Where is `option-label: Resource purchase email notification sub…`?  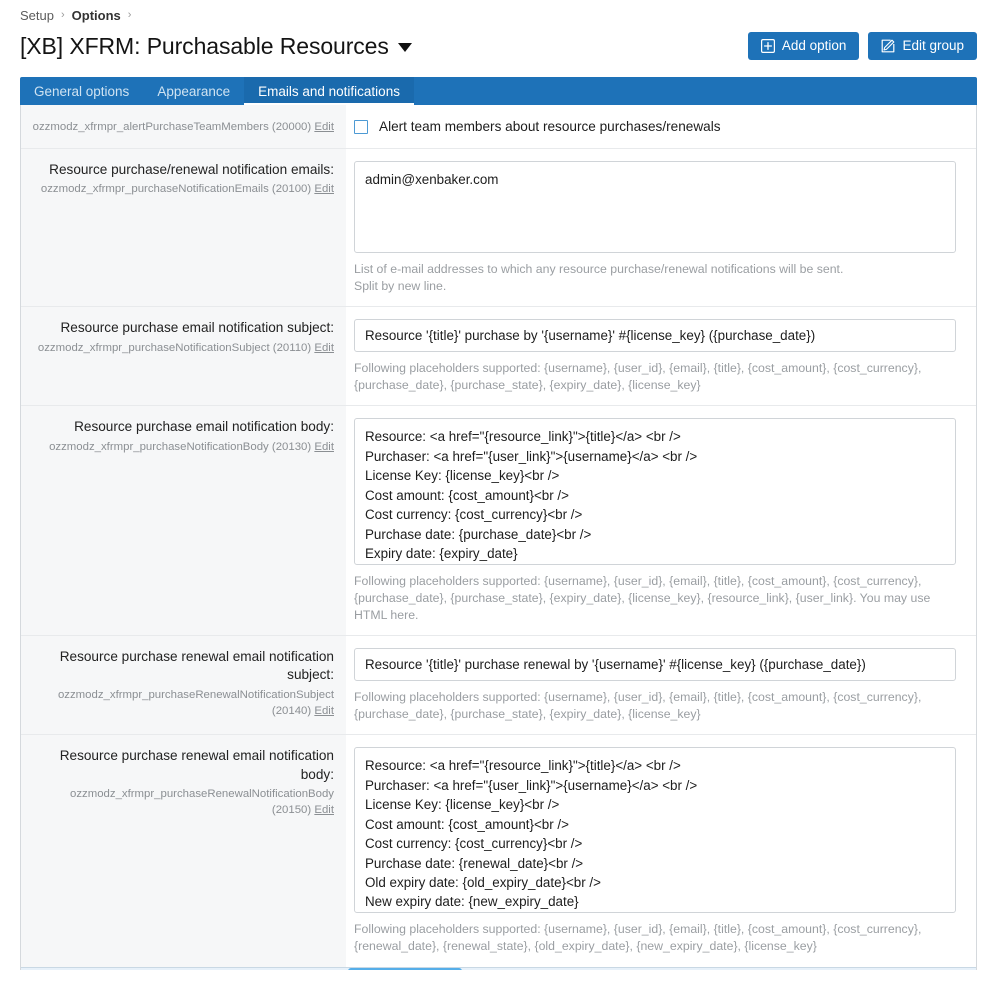
option-label: Resource purchase email notification sub… is located at coordinates (183, 356).